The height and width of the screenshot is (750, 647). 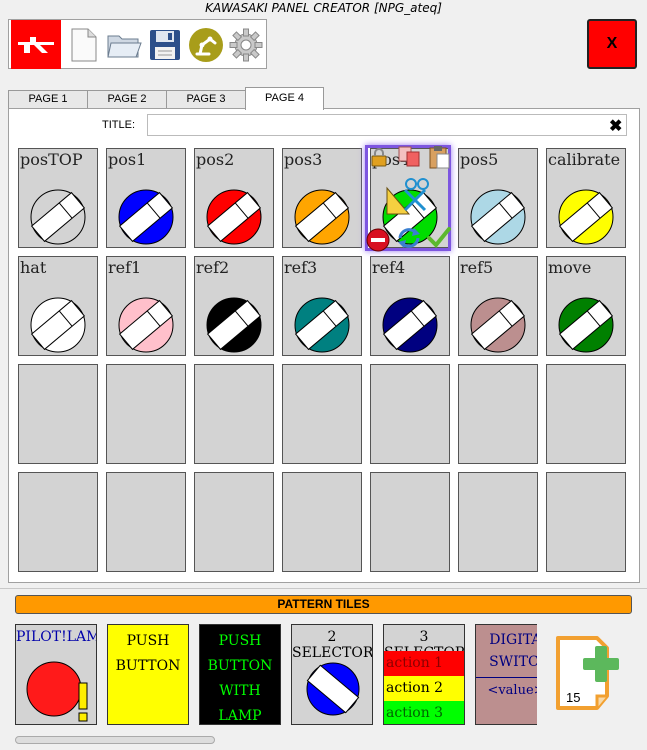 What do you see at coordinates (506, 674) in the screenshot?
I see `pattern-tile-digital-switch: DIGITAL SWITCH <value>` at bounding box center [506, 674].